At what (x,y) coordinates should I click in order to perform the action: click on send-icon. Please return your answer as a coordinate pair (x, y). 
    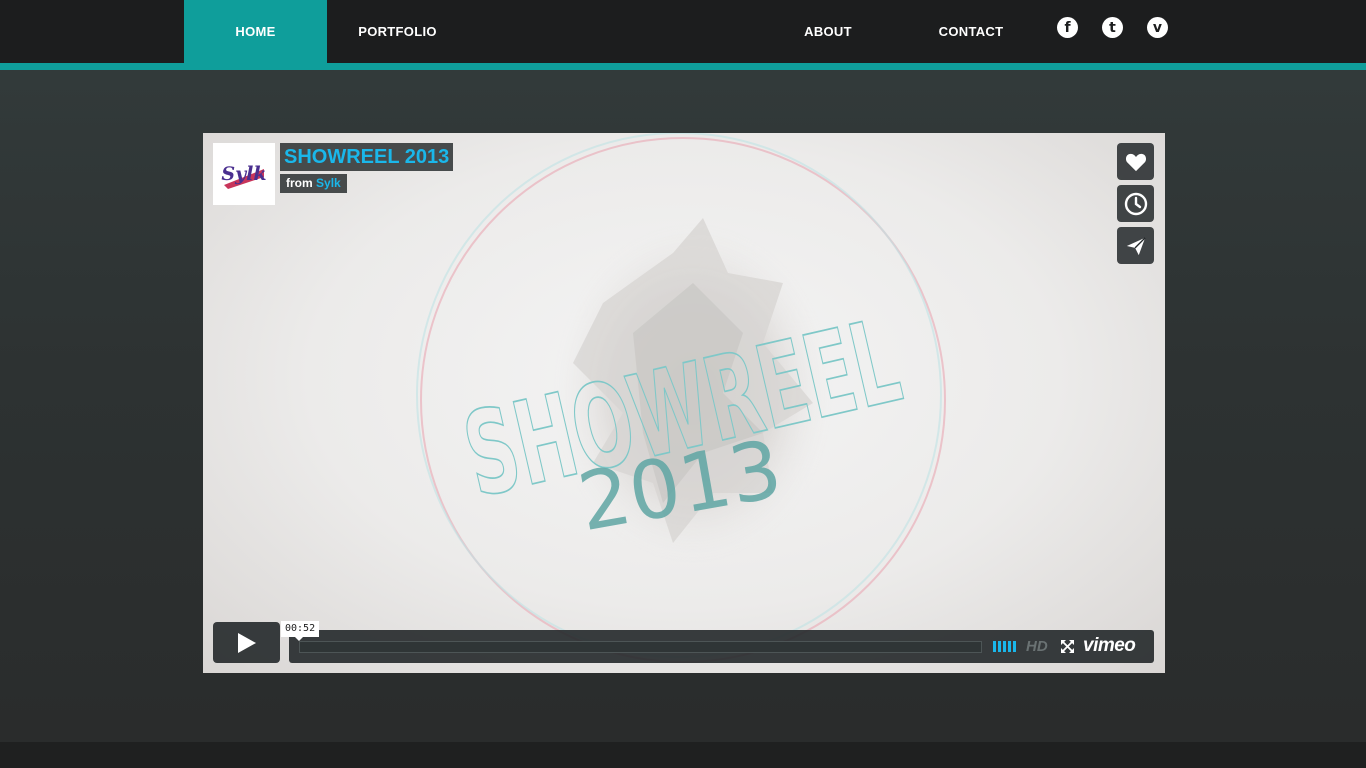
    Looking at the image, I should click on (1136, 245).